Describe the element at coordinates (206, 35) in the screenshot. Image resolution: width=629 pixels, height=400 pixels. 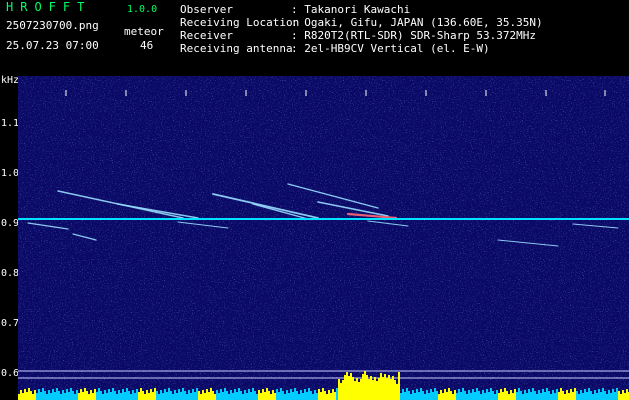
I see `info-label-receiver: Receiver` at that location.